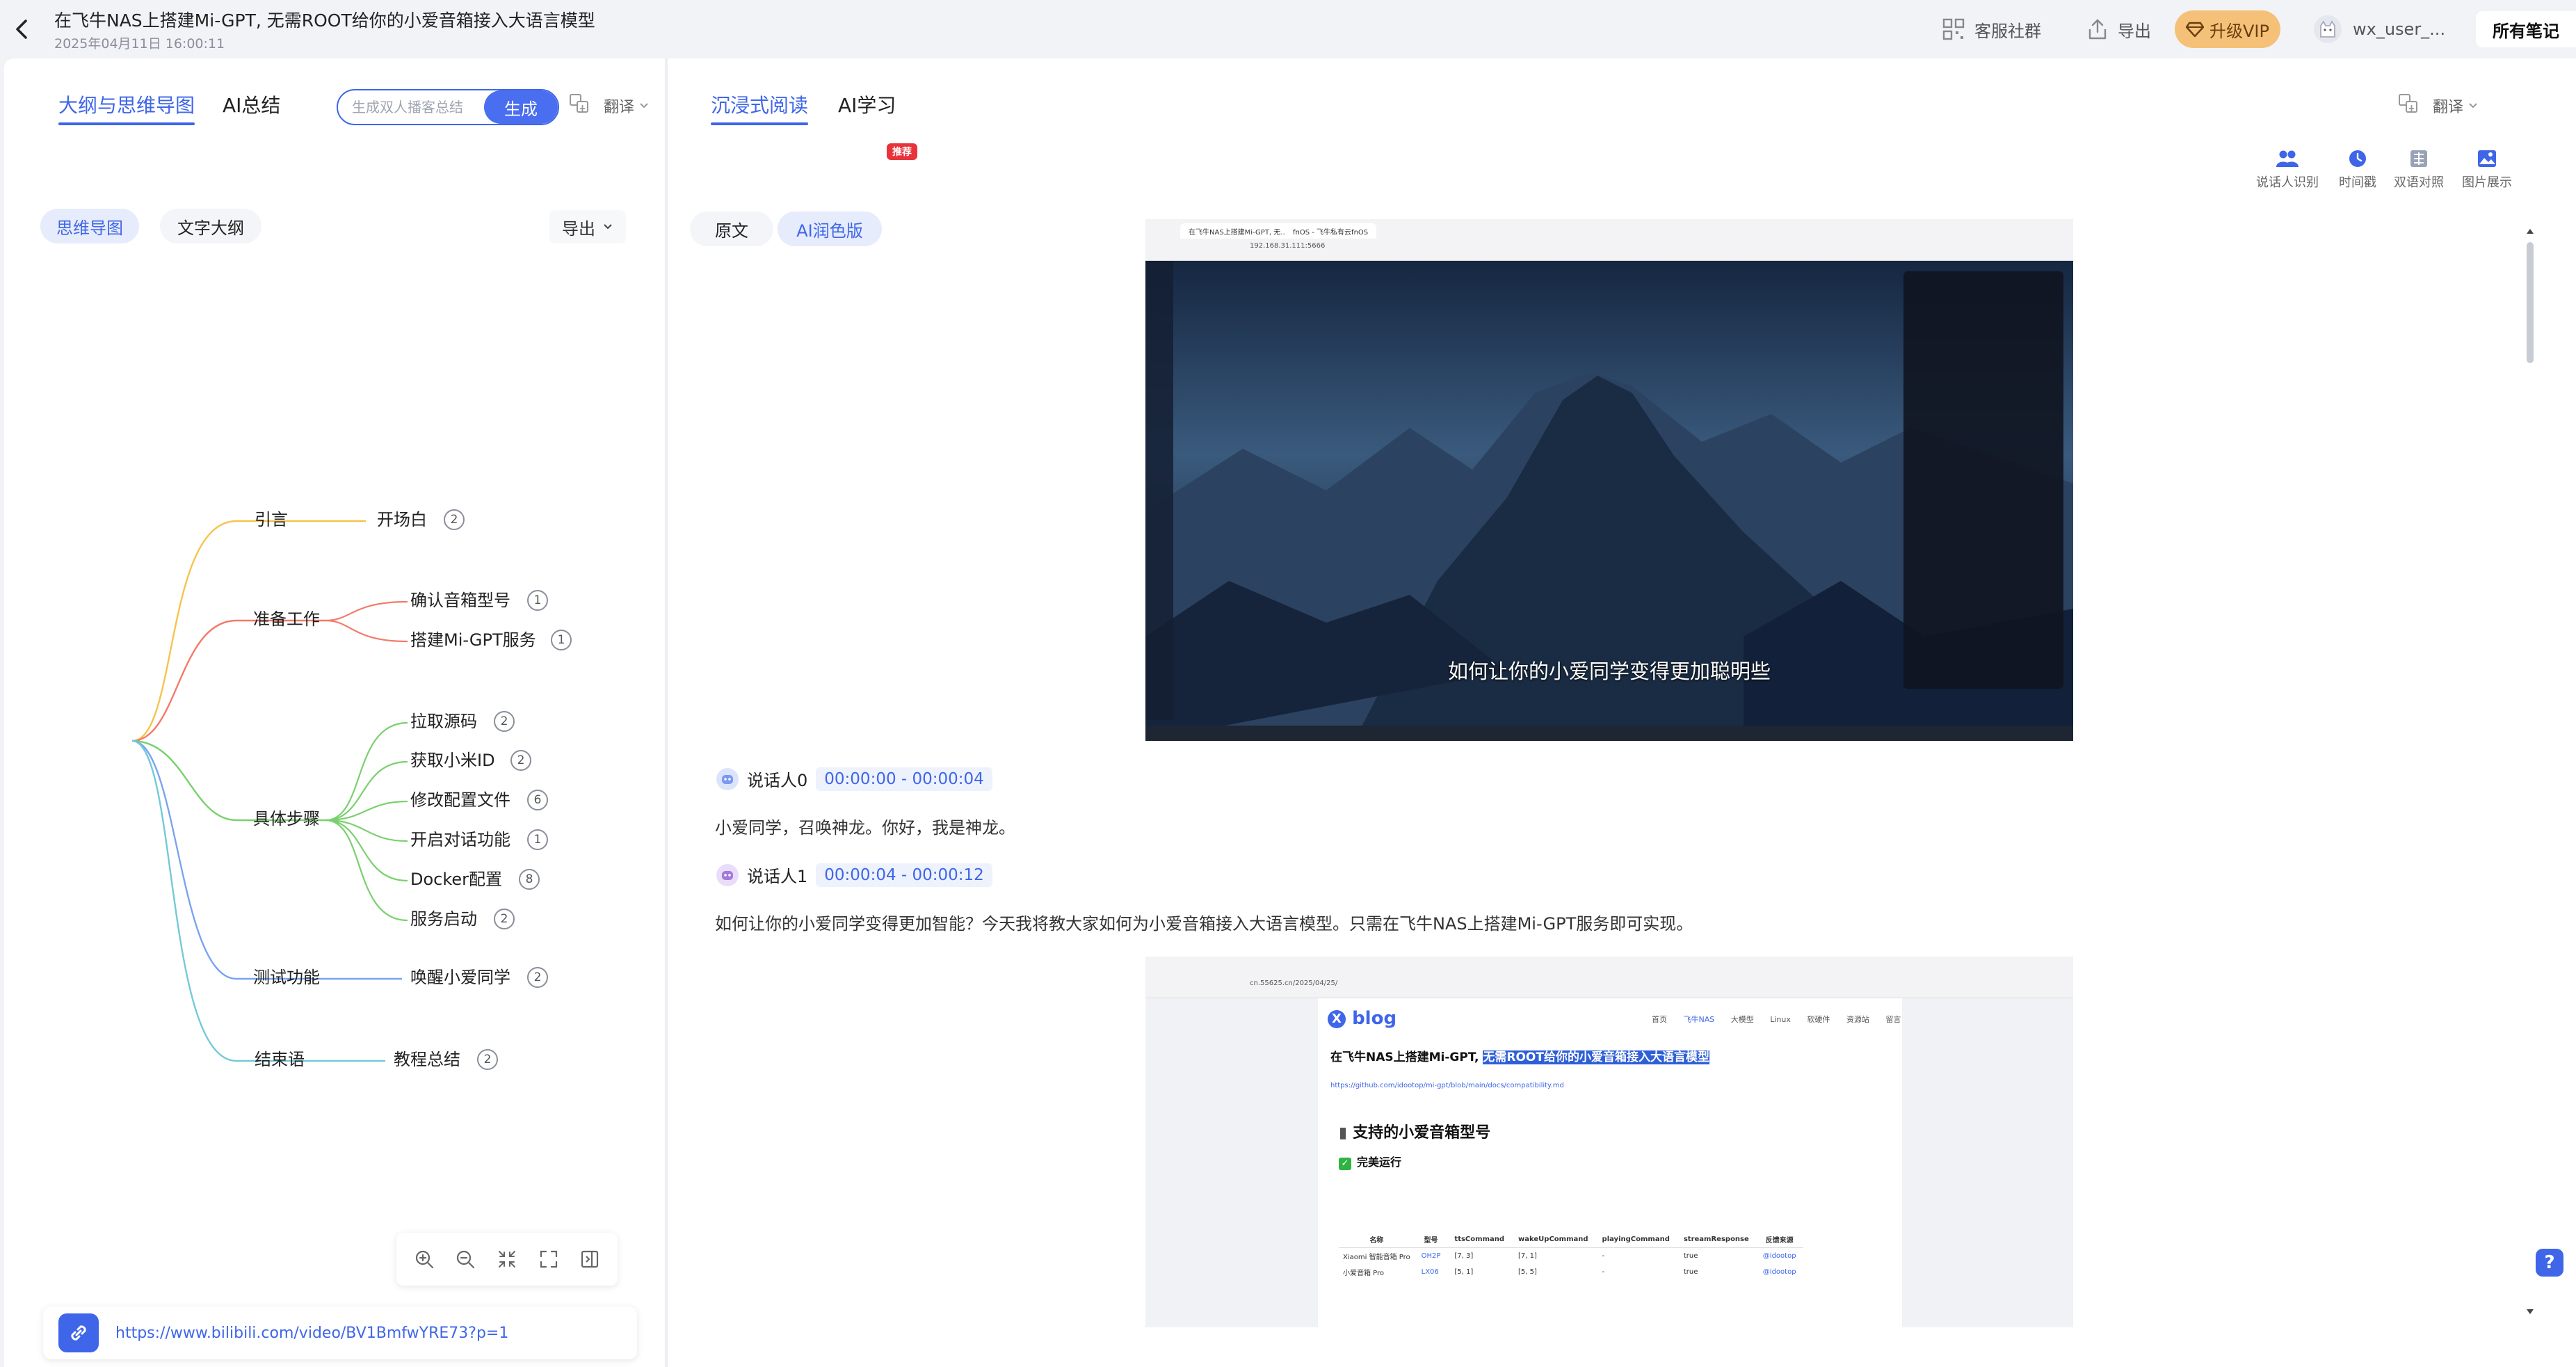  I want to click on mindmap-leaf: 开场白, so click(402, 519).